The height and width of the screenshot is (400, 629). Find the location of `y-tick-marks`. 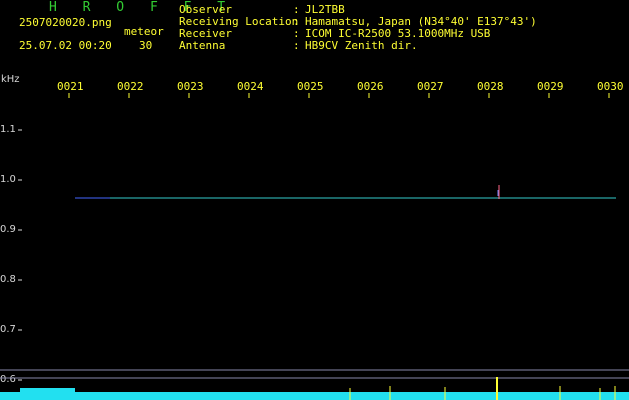

y-tick-marks is located at coordinates (20, 255).